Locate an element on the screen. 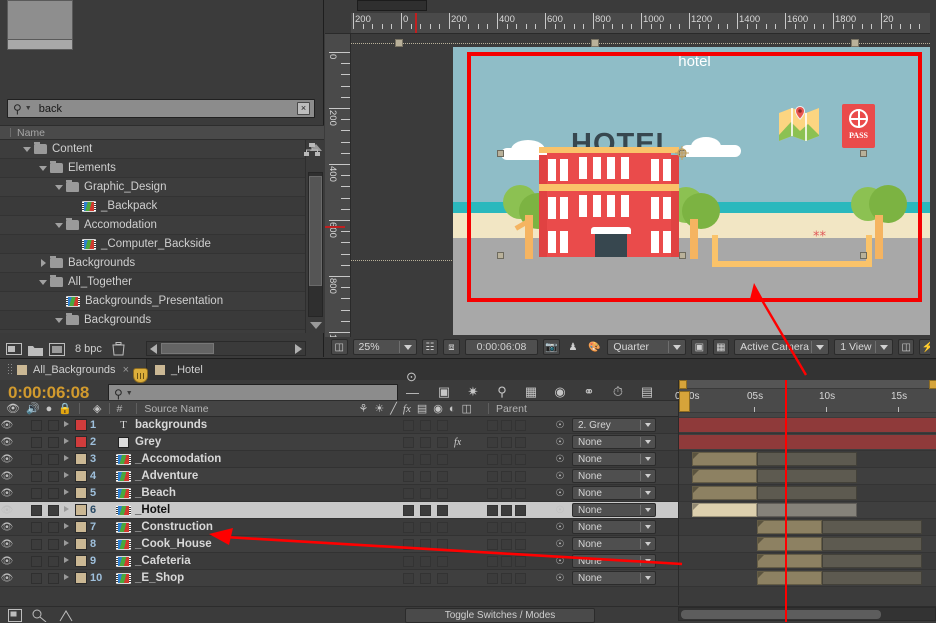 This screenshot has height=623, width=936. hierarchy-icon is located at coordinates (312, 150).